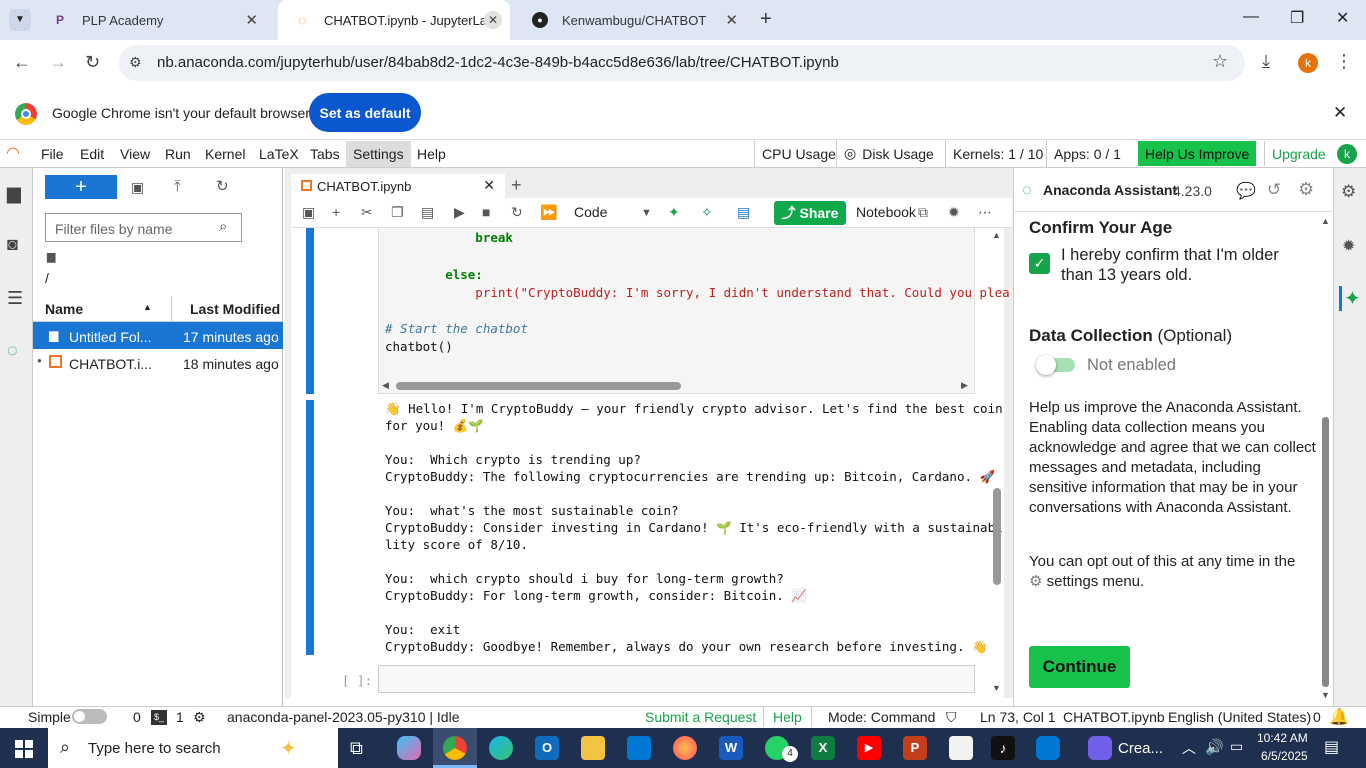  I want to click on help-link: Help, so click(787, 717).